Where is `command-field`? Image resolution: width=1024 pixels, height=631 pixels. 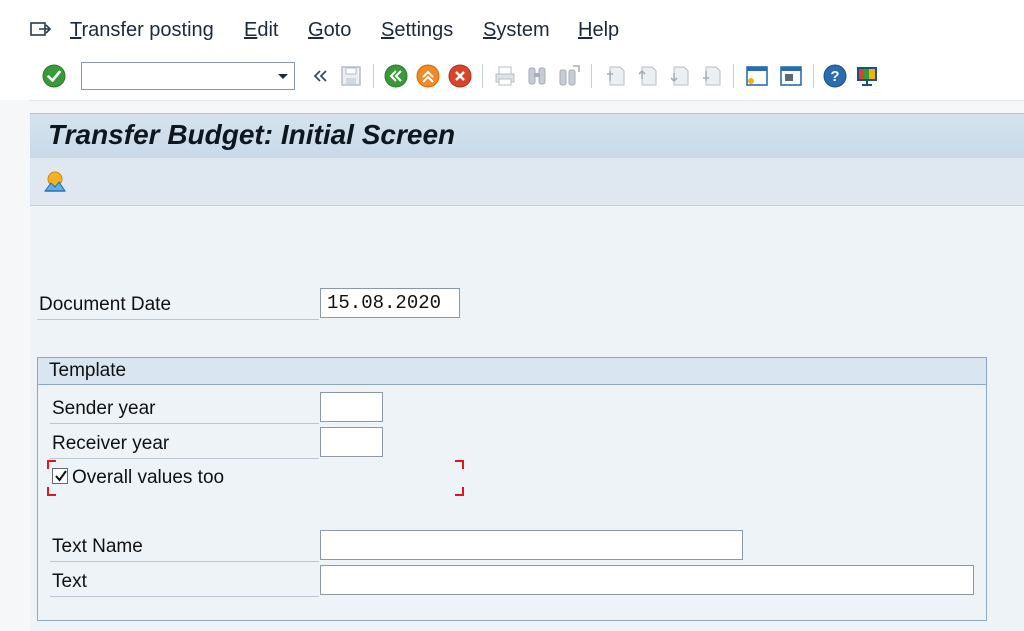 command-field is located at coordinates (188, 76).